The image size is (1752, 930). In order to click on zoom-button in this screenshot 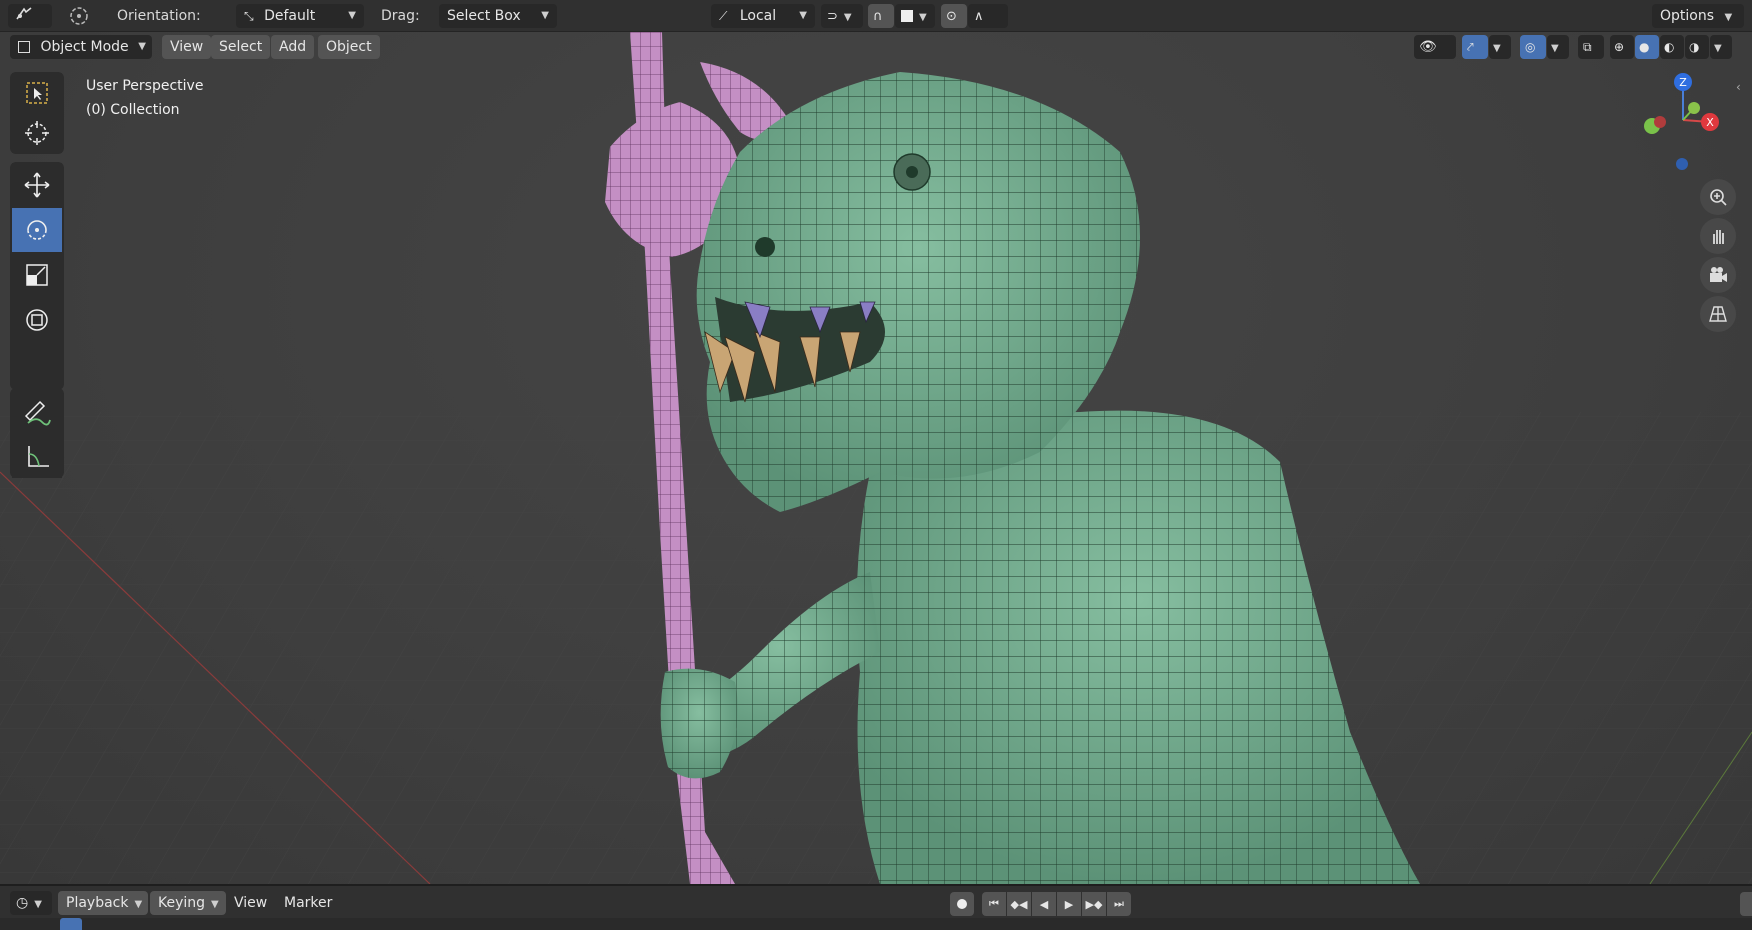, I will do `click(1718, 197)`.